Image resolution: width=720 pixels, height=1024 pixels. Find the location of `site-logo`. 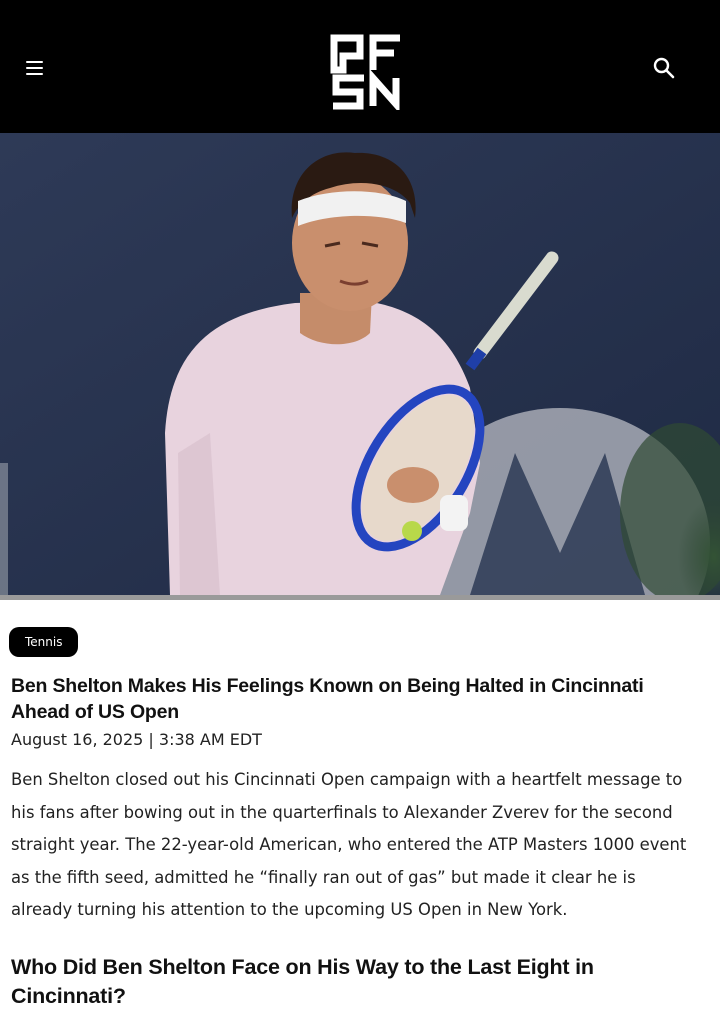

site-logo is located at coordinates (367, 74).